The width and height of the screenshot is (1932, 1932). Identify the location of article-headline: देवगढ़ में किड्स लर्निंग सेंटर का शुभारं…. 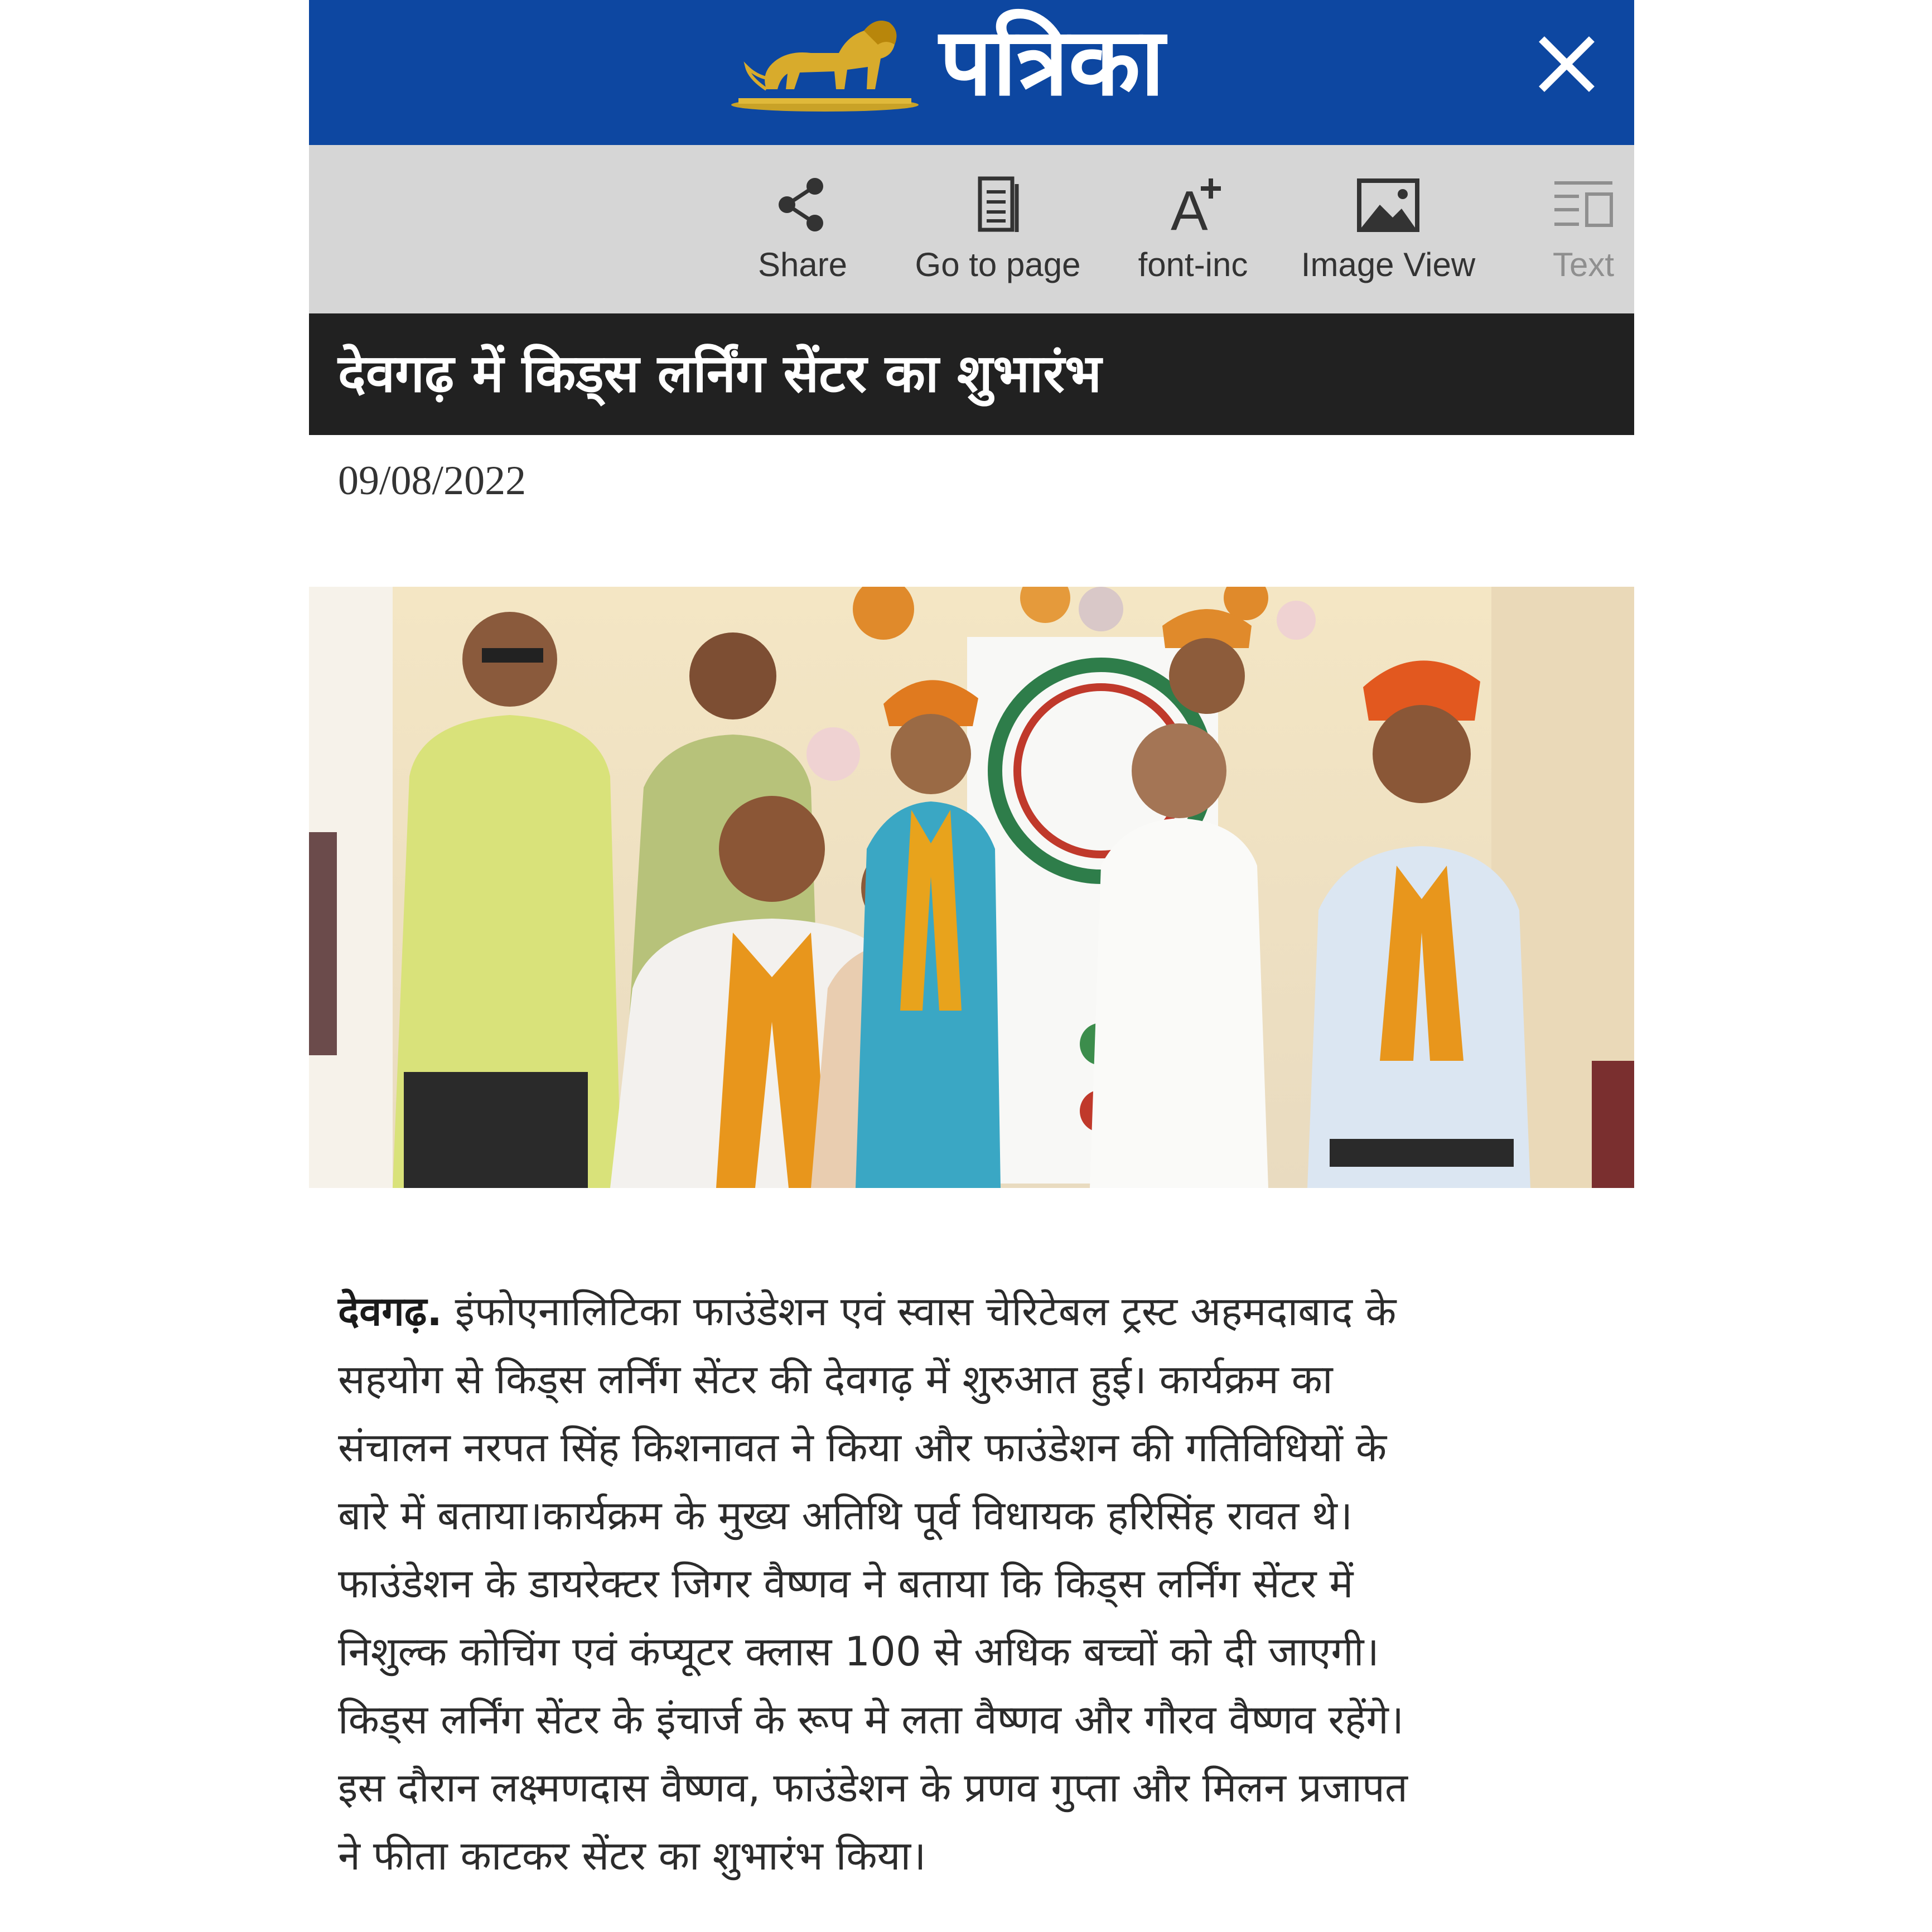
(720, 374).